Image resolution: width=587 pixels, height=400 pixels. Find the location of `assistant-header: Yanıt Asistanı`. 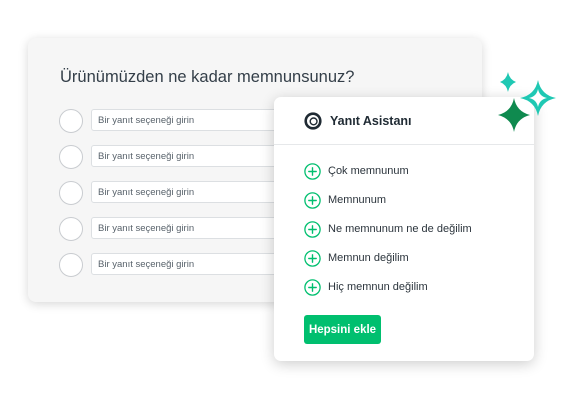

assistant-header: Yanıt Asistanı is located at coordinates (404, 121).